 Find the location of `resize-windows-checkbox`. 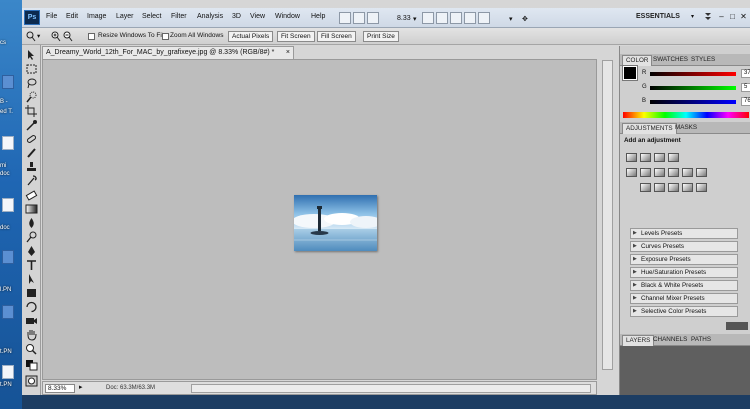

resize-windows-checkbox is located at coordinates (91, 36).